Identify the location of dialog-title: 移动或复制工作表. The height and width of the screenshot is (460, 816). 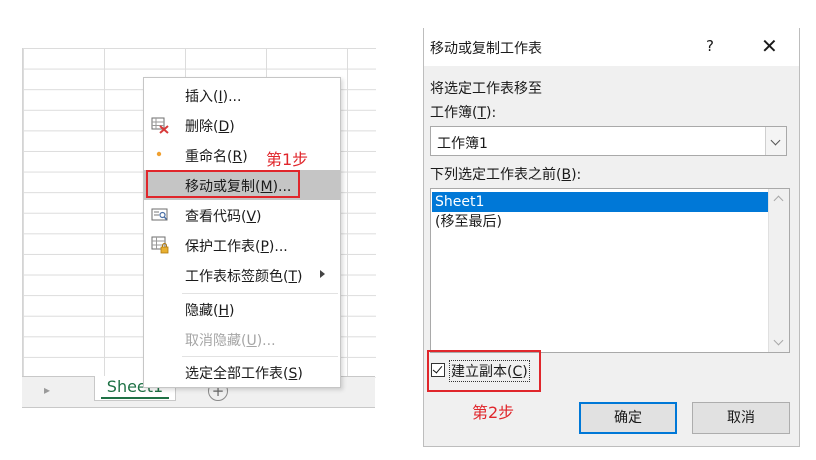
(486, 49).